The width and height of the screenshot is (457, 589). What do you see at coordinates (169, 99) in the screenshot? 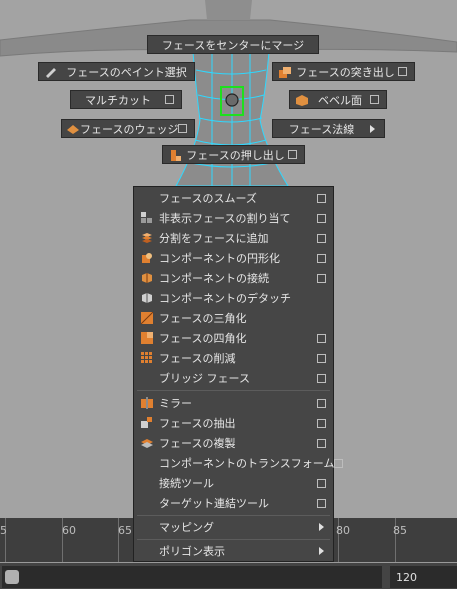
I see `multi-cut-option-box` at bounding box center [169, 99].